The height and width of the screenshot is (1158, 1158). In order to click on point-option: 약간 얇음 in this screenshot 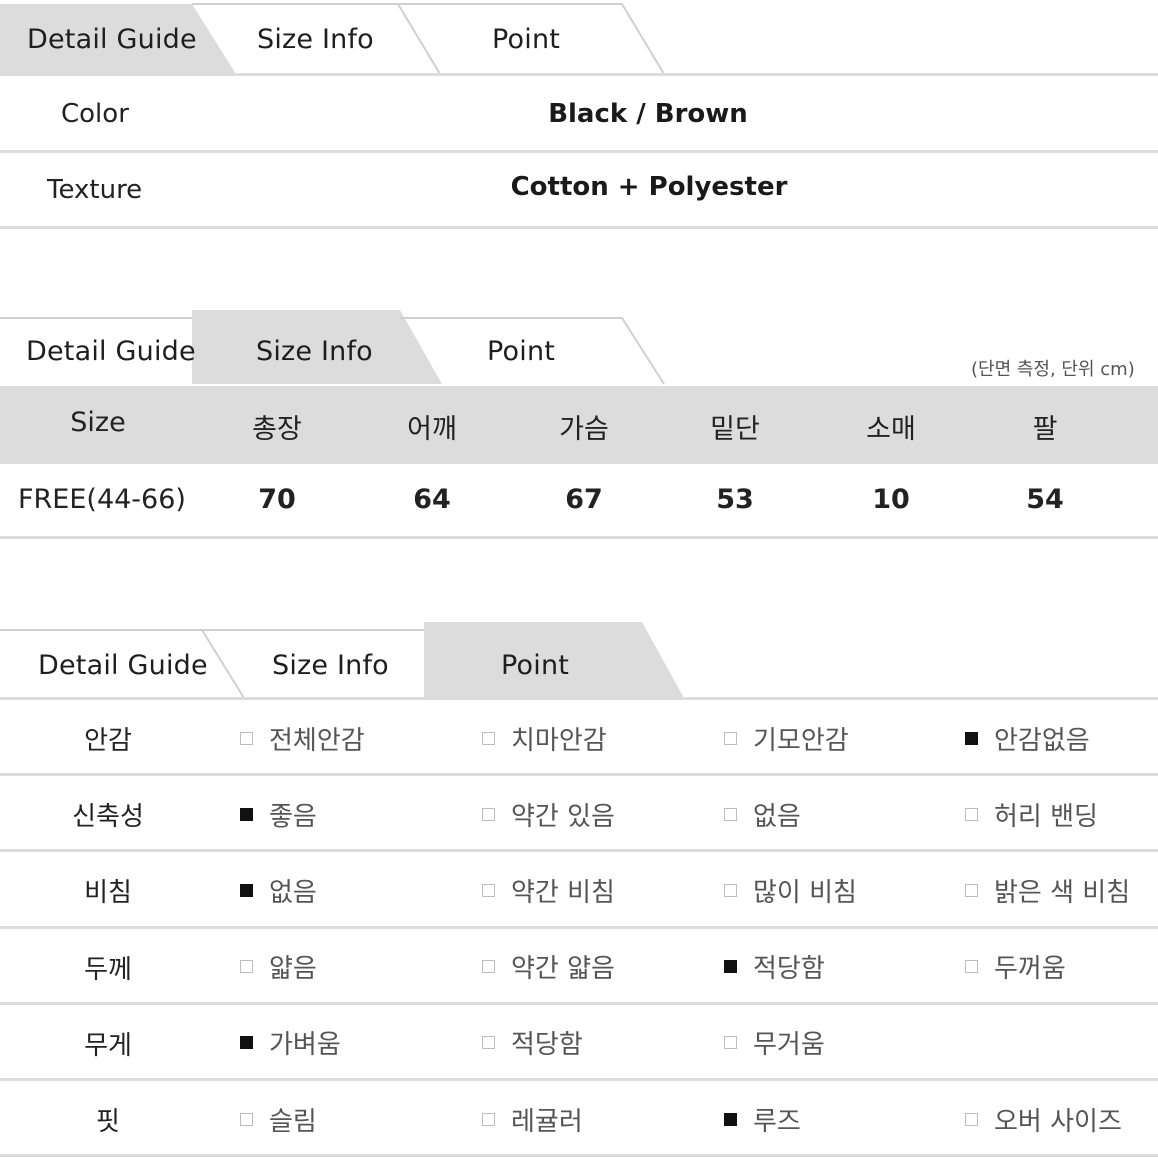, I will do `click(548, 967)`.